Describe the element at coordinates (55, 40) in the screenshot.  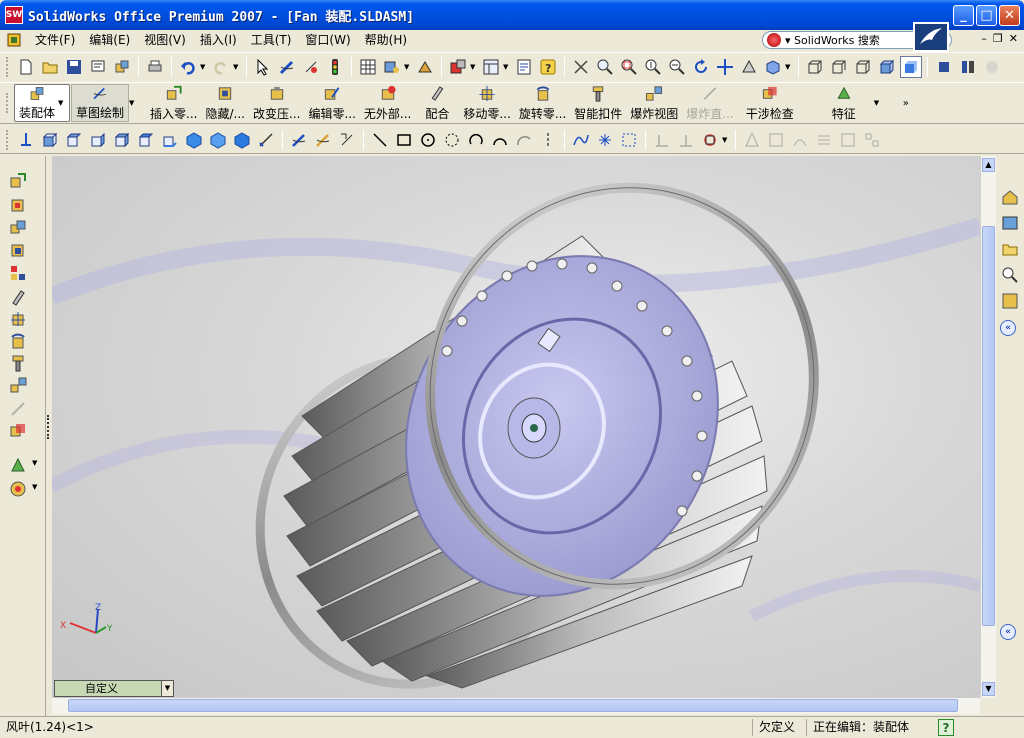
I see `menu-file: 文件(F)` at that location.